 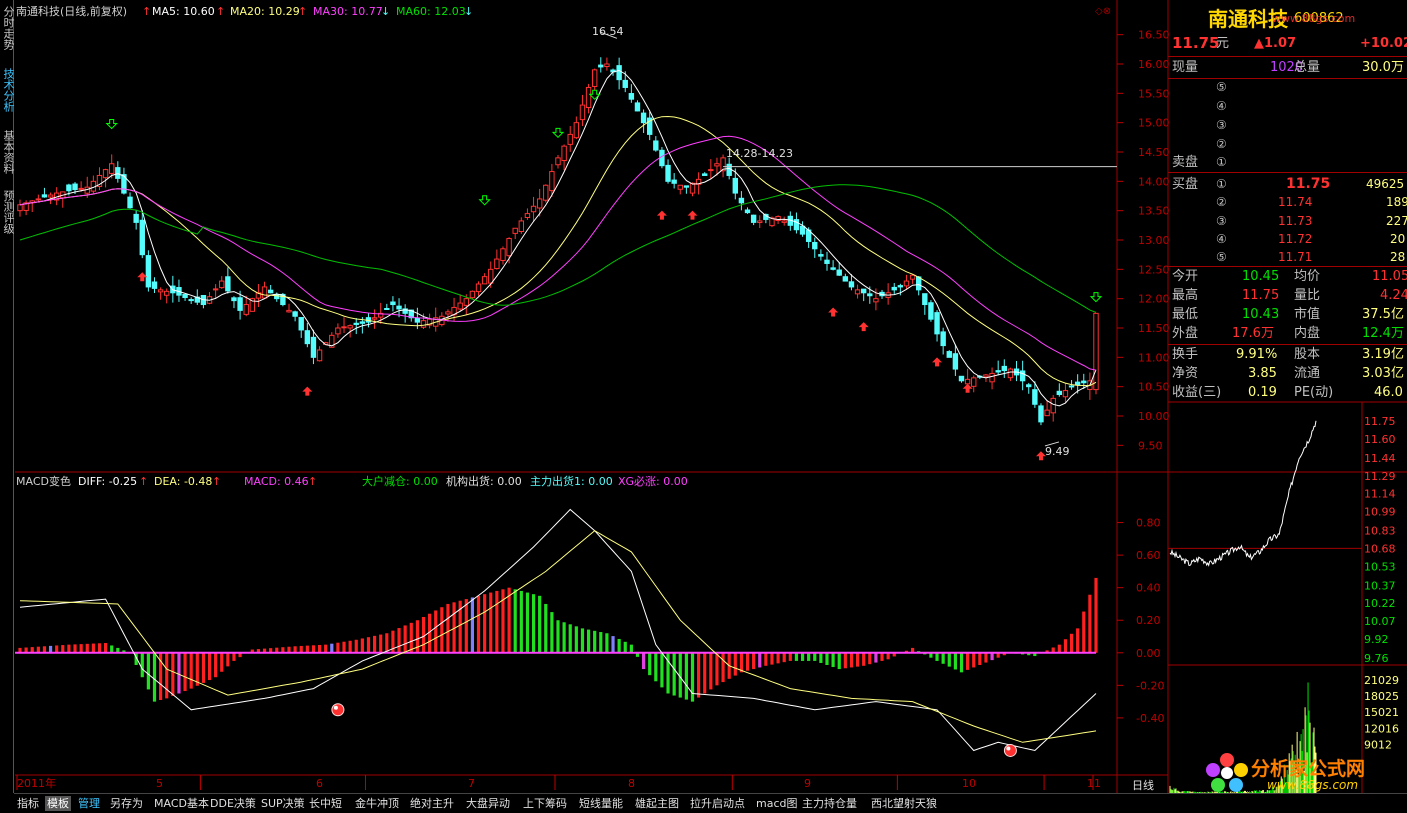 What do you see at coordinates (829, 803) in the screenshot?
I see `tab-item: 主力持仓量` at bounding box center [829, 803].